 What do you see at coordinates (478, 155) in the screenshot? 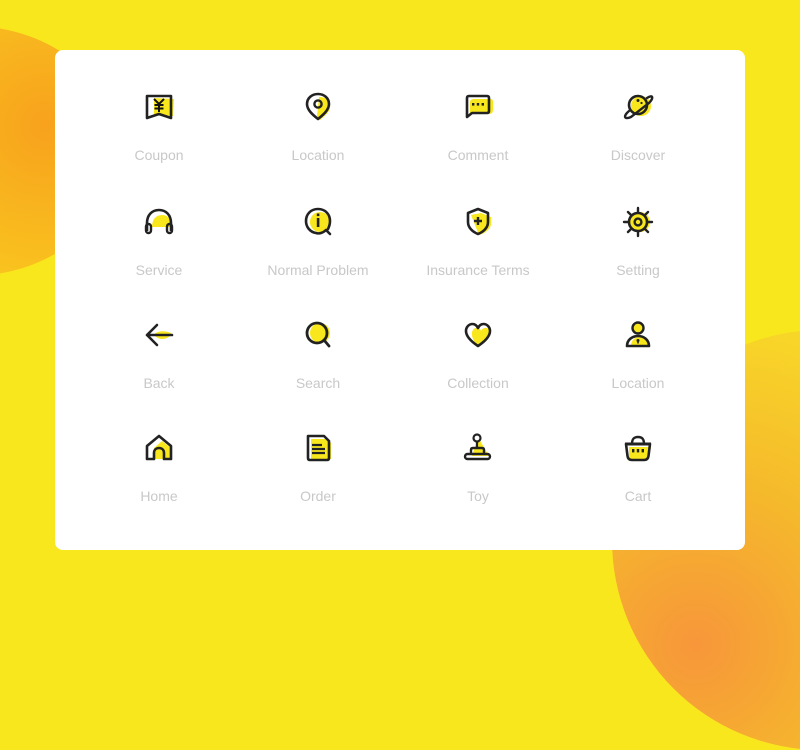
I see `icon-label: Comment` at bounding box center [478, 155].